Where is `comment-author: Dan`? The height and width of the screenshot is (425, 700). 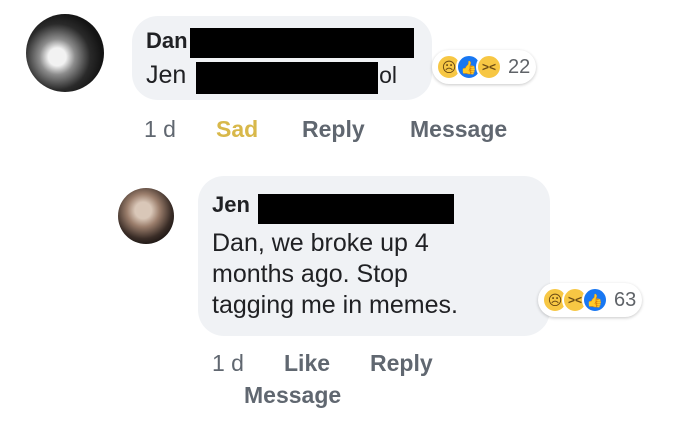 comment-author: Dan is located at coordinates (167, 41).